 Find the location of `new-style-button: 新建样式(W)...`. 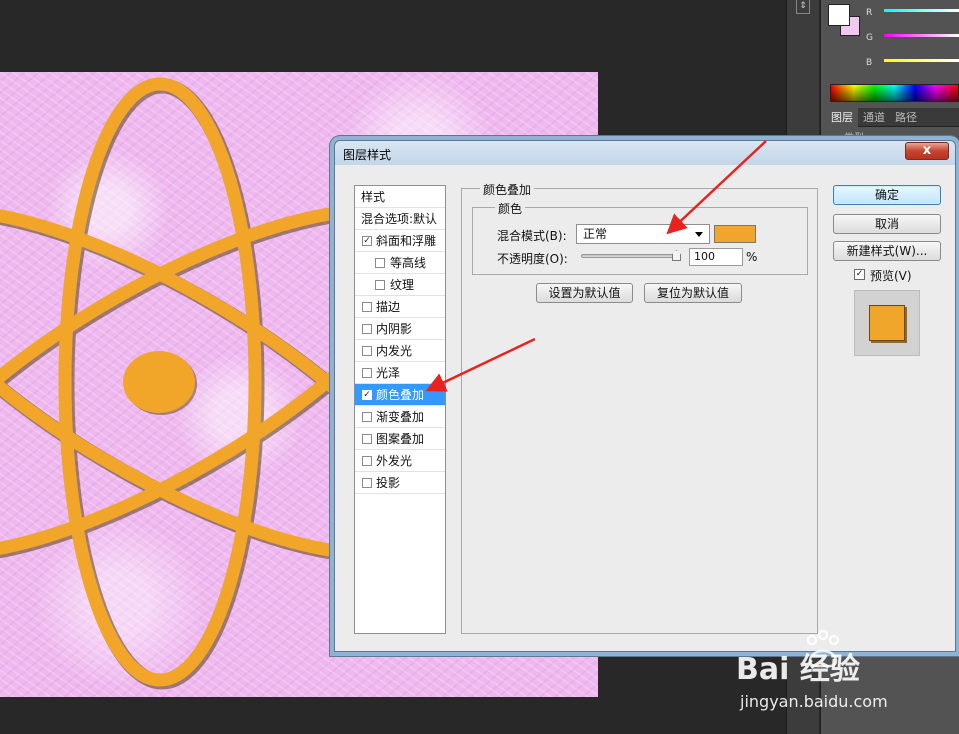

new-style-button: 新建样式(W)... is located at coordinates (887, 251).